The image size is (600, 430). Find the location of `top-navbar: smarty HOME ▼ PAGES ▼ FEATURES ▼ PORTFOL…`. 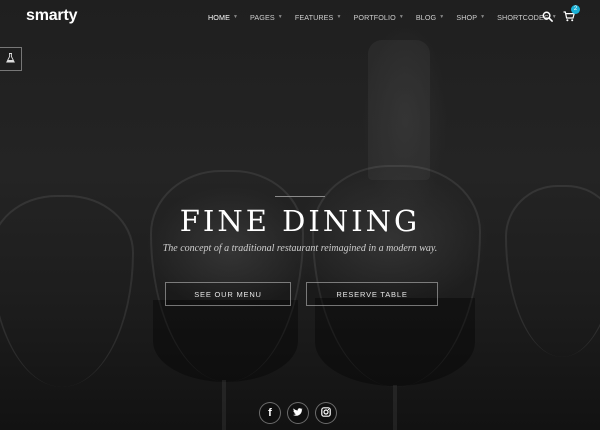

top-navbar: smarty HOME ▼ PAGES ▼ FEATURES ▼ PORTFOL… is located at coordinates (300, 17).